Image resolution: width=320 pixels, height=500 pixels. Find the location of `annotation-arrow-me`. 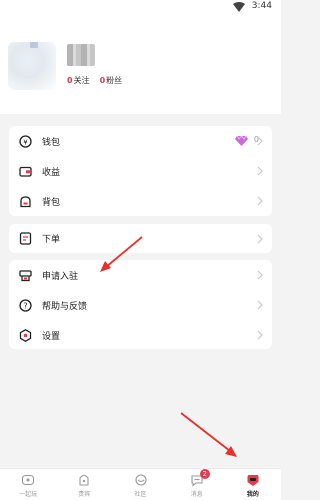

annotation-arrow-me is located at coordinates (208, 434).